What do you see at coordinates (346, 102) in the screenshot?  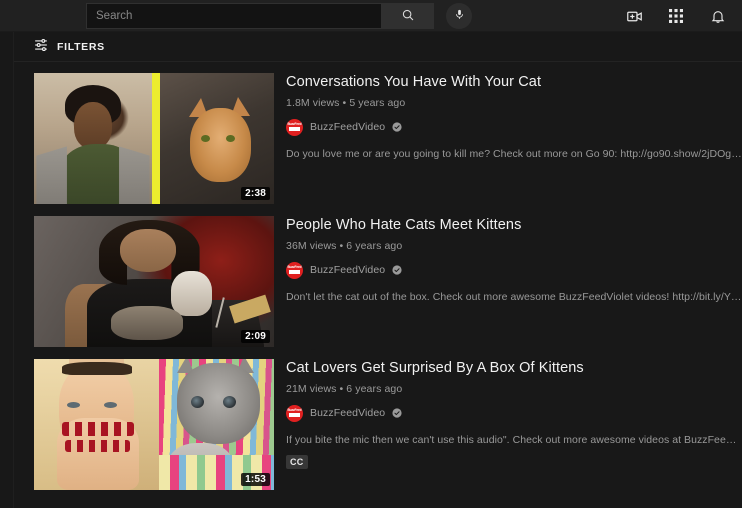 I see `video-stats: 1.8M views • 5 years ago` at bounding box center [346, 102].